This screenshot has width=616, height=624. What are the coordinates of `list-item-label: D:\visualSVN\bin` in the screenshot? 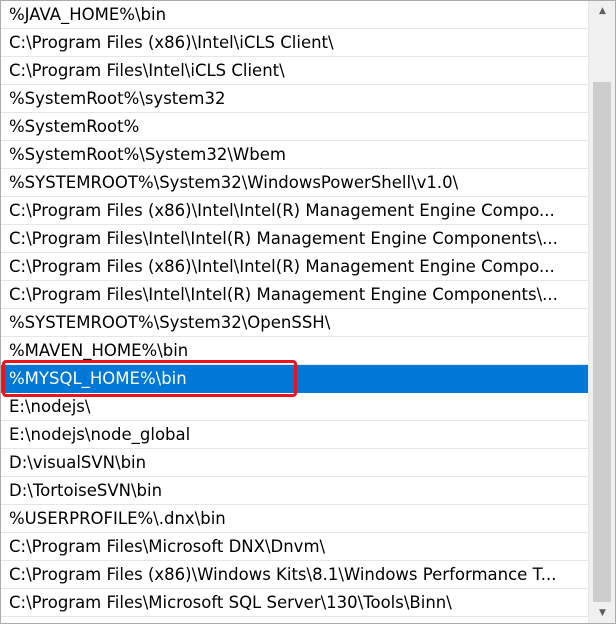 It's located at (78, 462).